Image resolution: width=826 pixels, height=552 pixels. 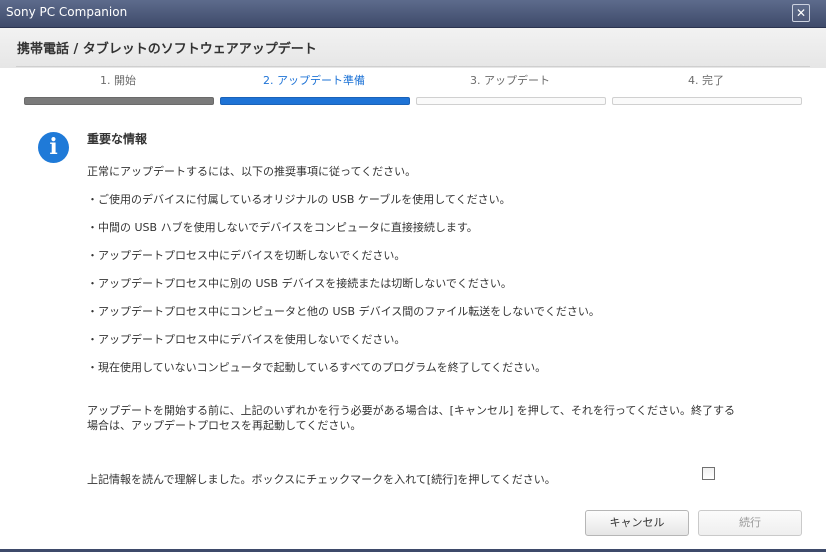 I want to click on close-icon: ✕, so click(x=801, y=13).